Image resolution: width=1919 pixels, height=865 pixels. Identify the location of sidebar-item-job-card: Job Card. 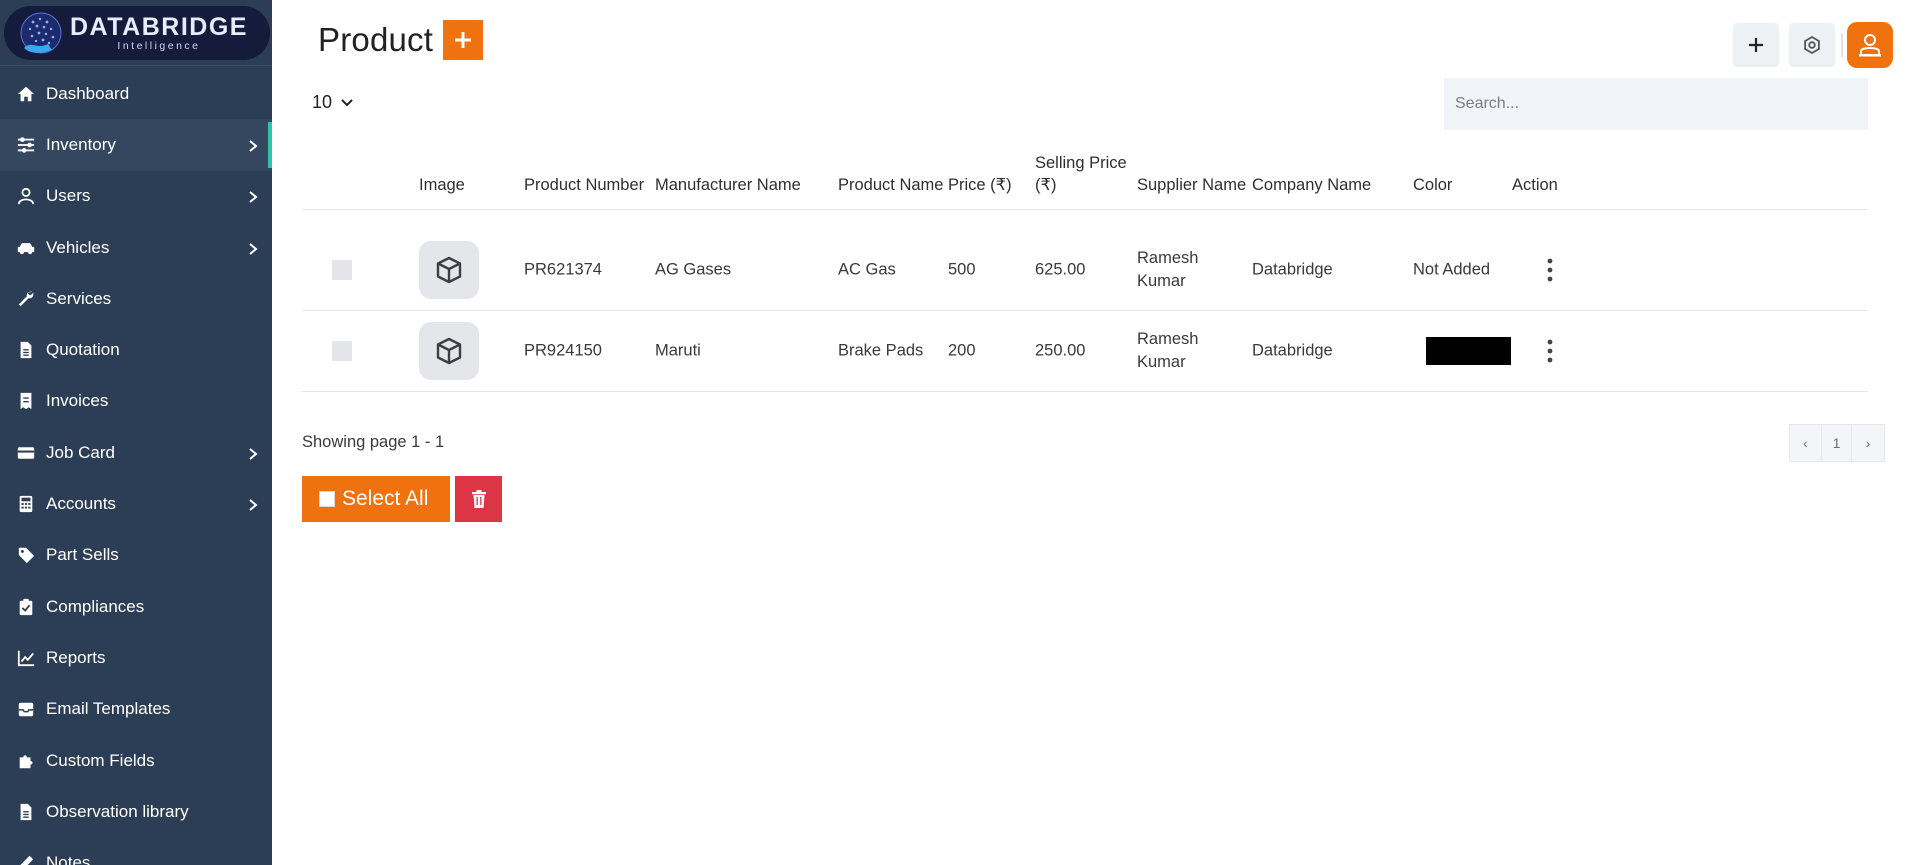
(136, 452).